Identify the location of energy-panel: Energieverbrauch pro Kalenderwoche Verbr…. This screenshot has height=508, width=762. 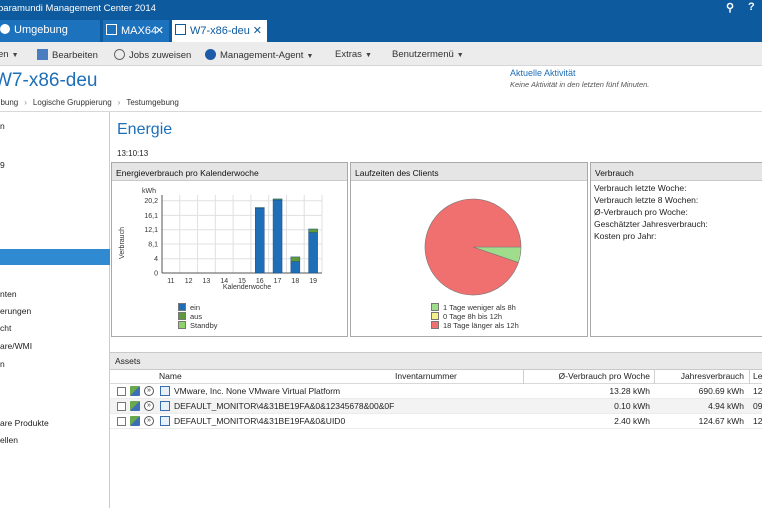
(229, 249).